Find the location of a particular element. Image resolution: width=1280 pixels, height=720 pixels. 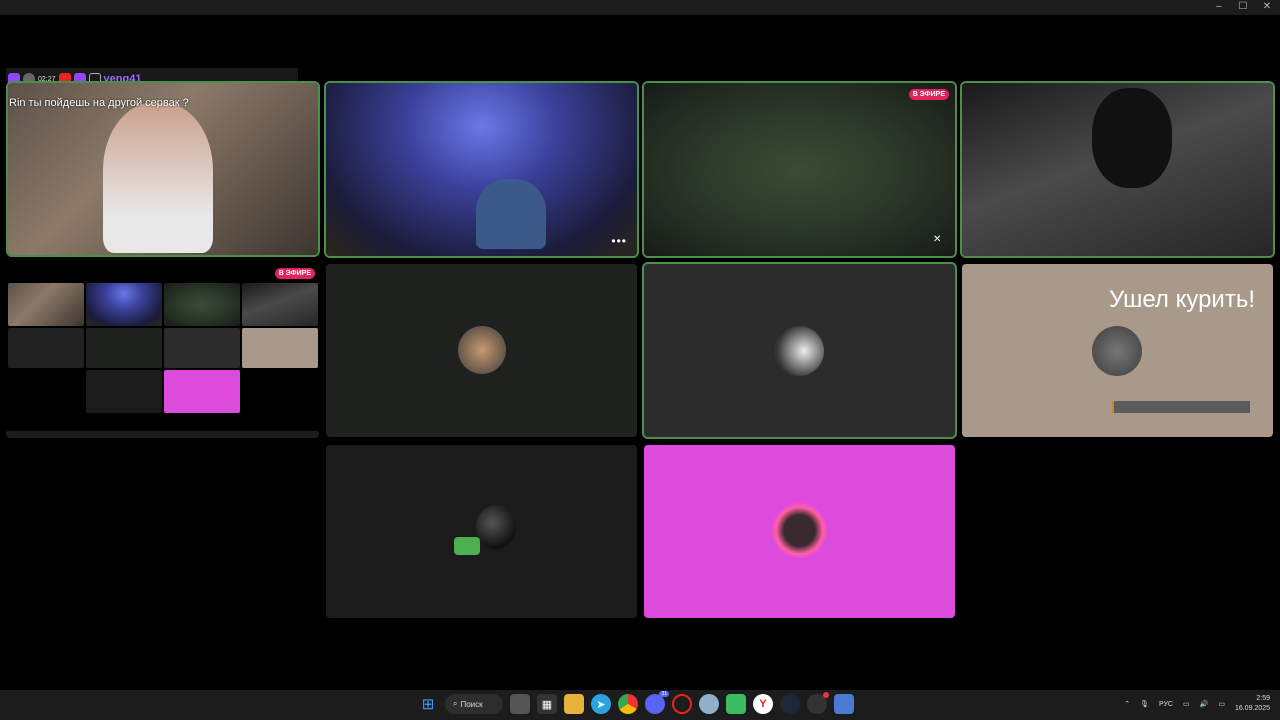

status-text: Ушел курить! is located at coordinates (1181, 299).